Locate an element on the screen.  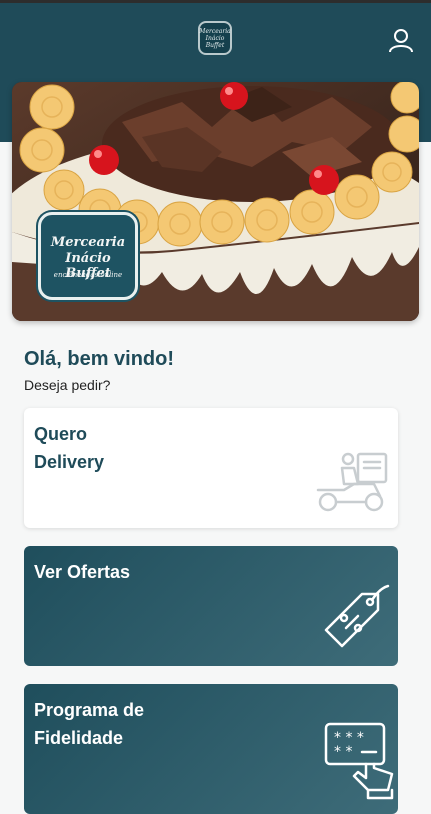
offers-card: Ver Ofertas is located at coordinates (211, 606).